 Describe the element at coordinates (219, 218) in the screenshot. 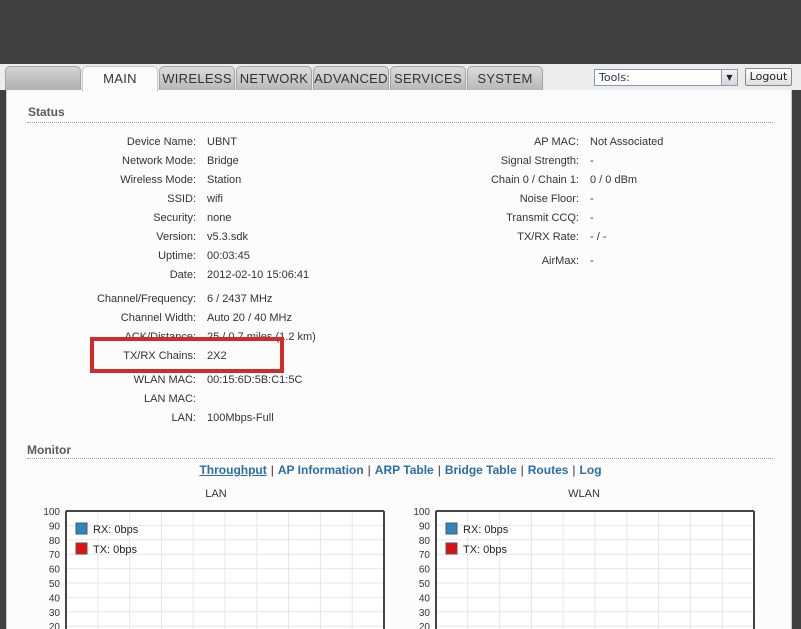

I see `status-value: none` at that location.